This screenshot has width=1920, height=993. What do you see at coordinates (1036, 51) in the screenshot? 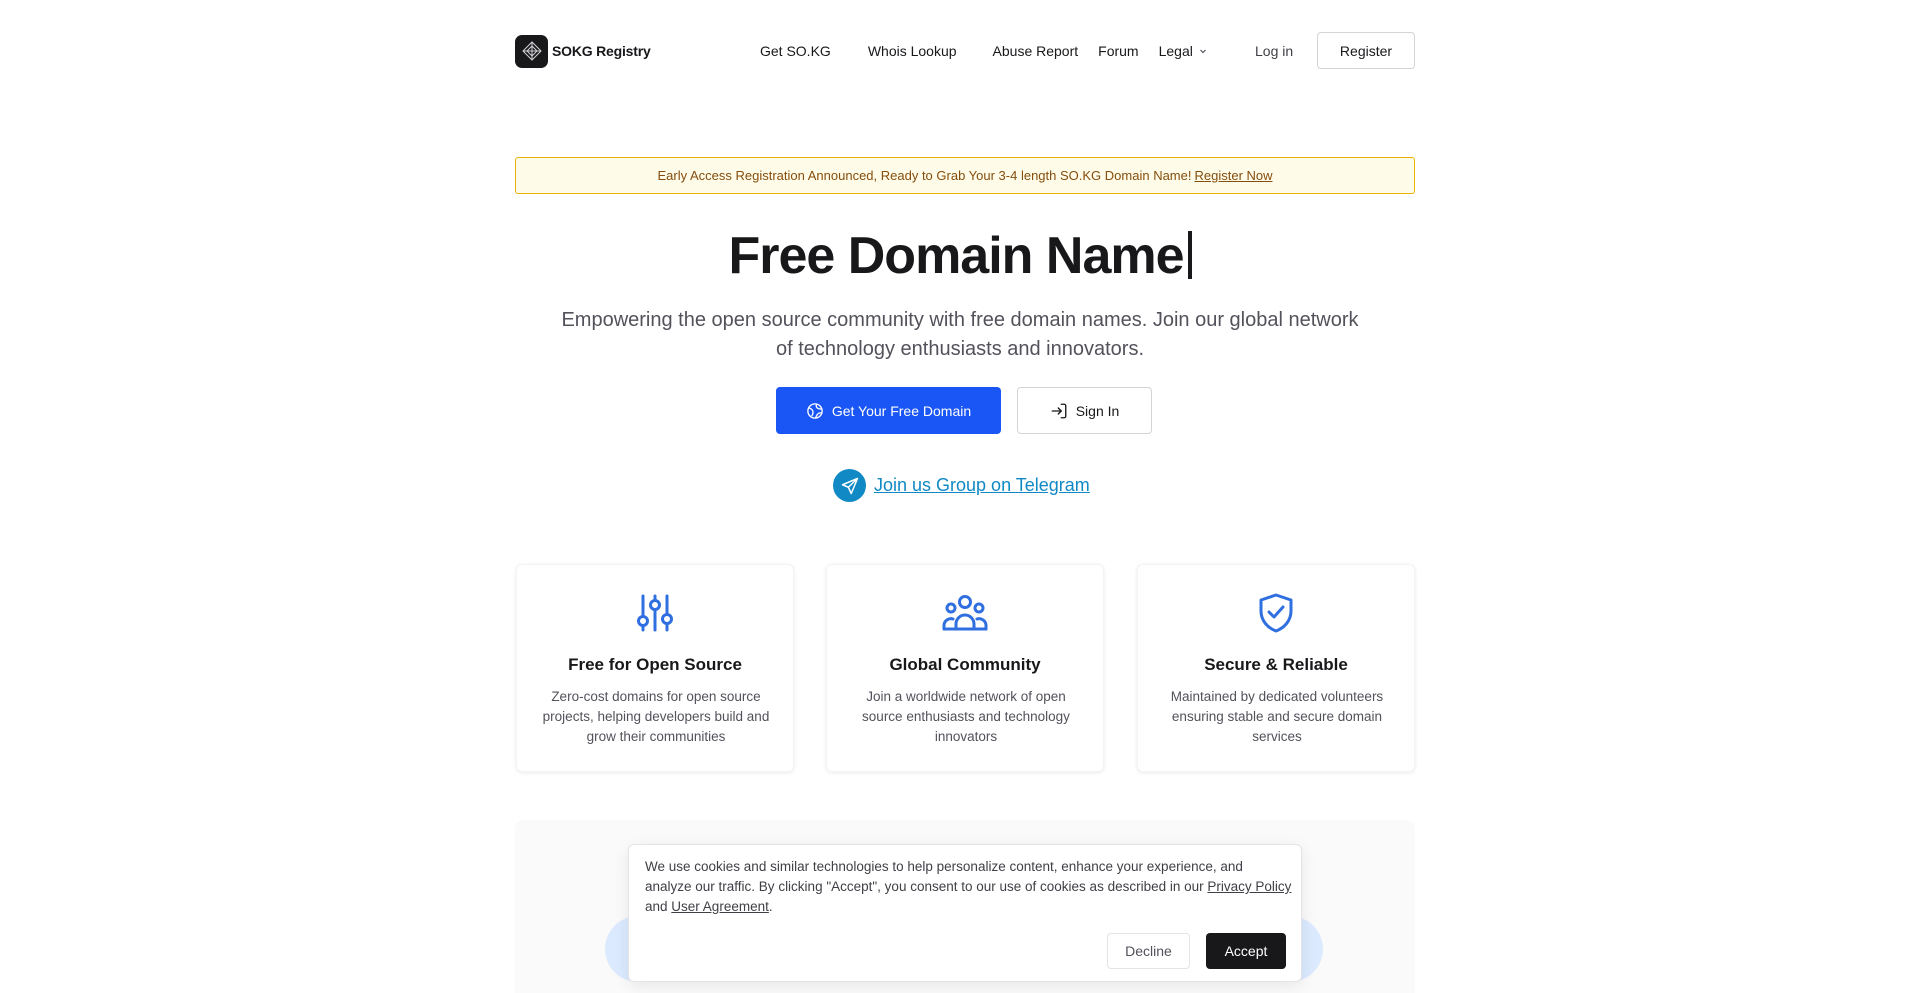
I see `nav-abuse-report: Abuse Report` at bounding box center [1036, 51].